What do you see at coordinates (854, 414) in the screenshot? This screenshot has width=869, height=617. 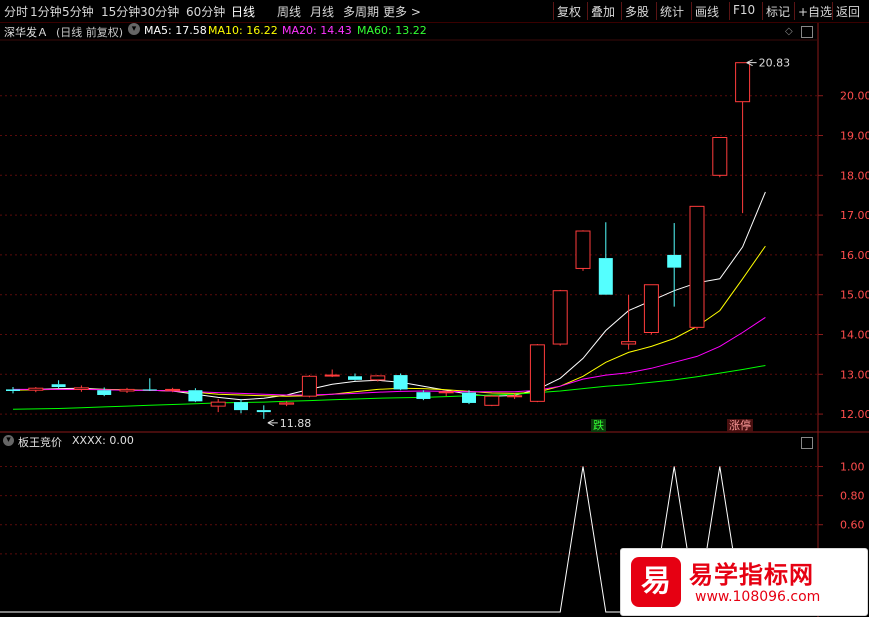 I see `y-tick-label: 12.00` at bounding box center [854, 414].